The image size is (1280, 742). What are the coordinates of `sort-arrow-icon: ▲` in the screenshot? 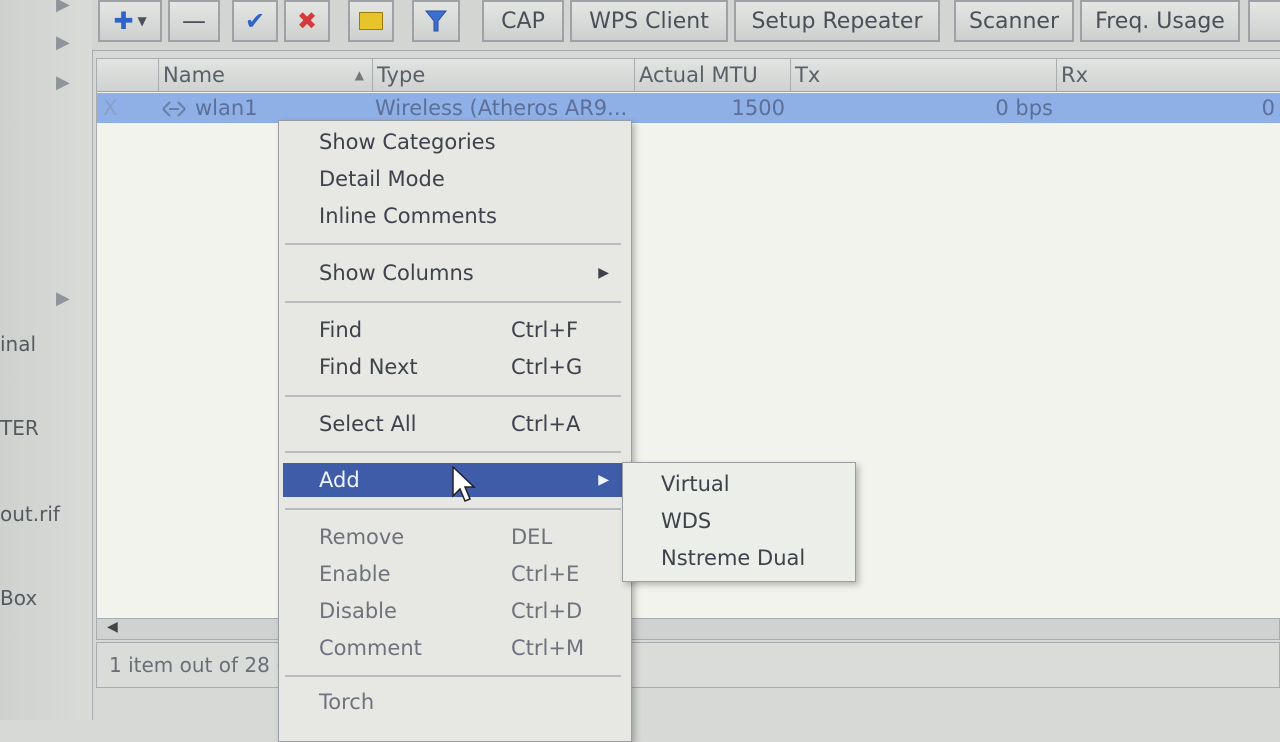 It's located at (359, 75).